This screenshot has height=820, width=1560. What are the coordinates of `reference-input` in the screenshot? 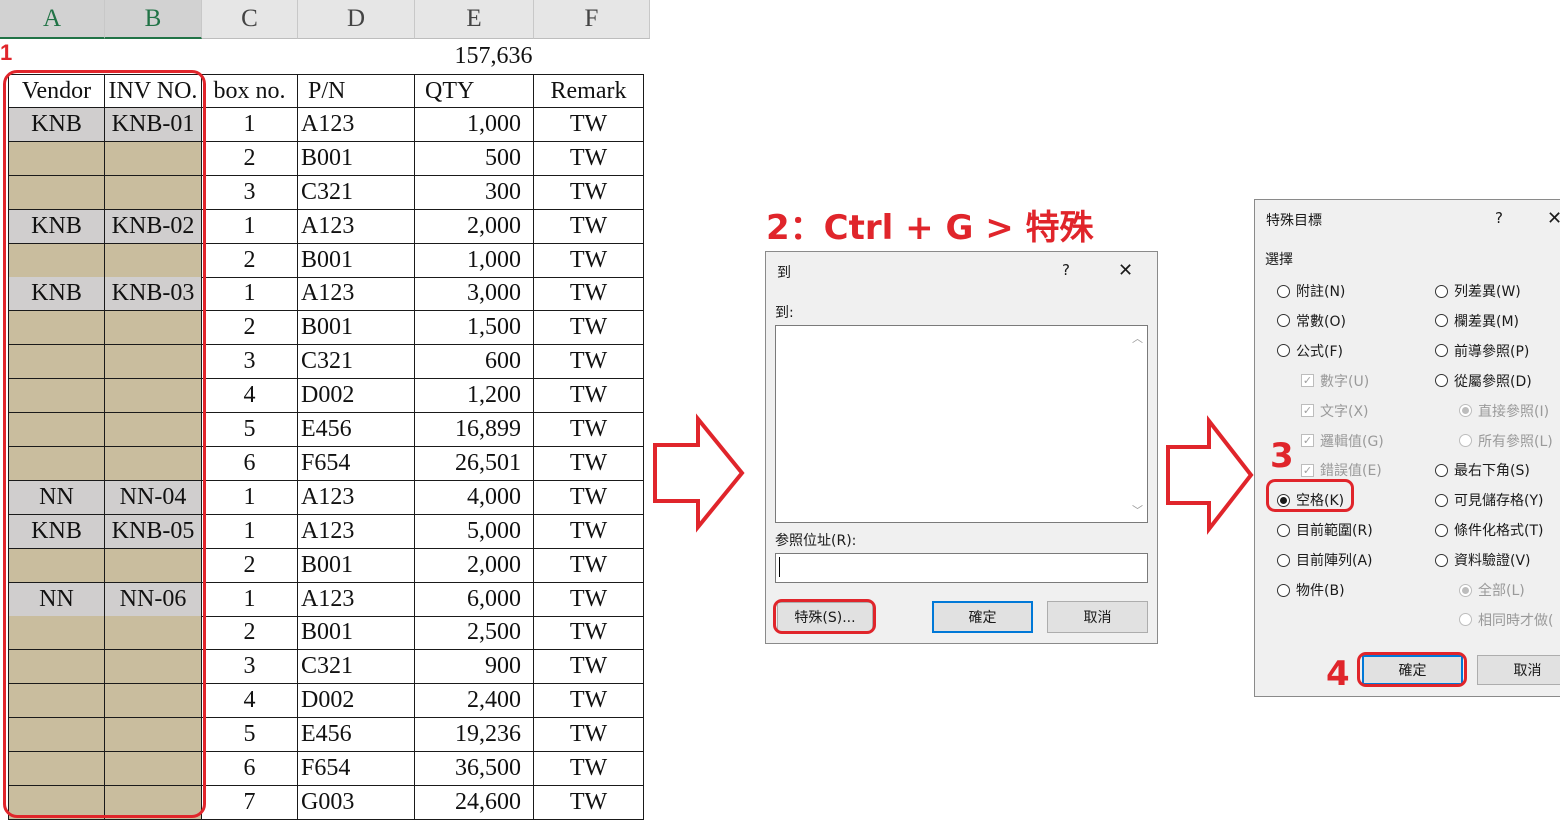 It's located at (961, 568).